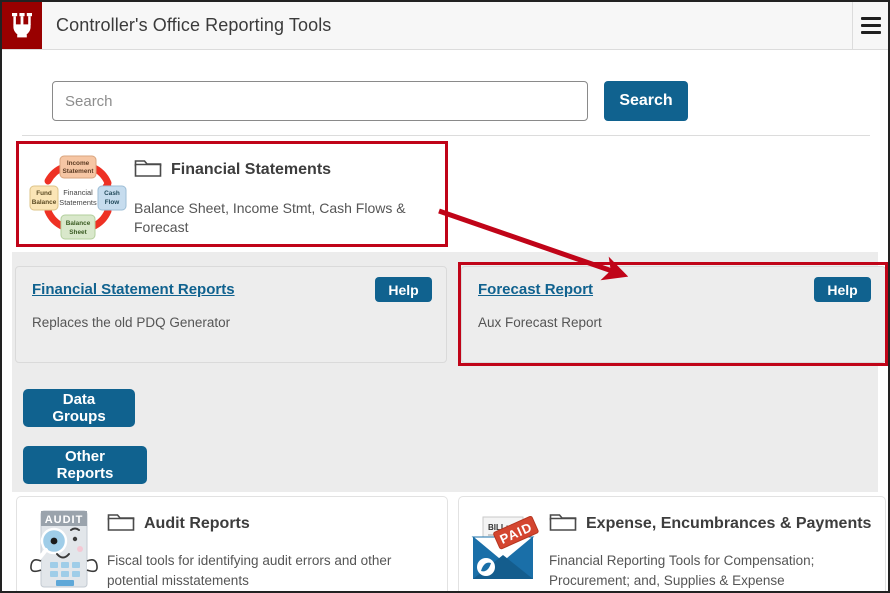 This screenshot has width=890, height=593. What do you see at coordinates (540, 322) in the screenshot?
I see `report-card-description: Aux Forecast Report` at bounding box center [540, 322].